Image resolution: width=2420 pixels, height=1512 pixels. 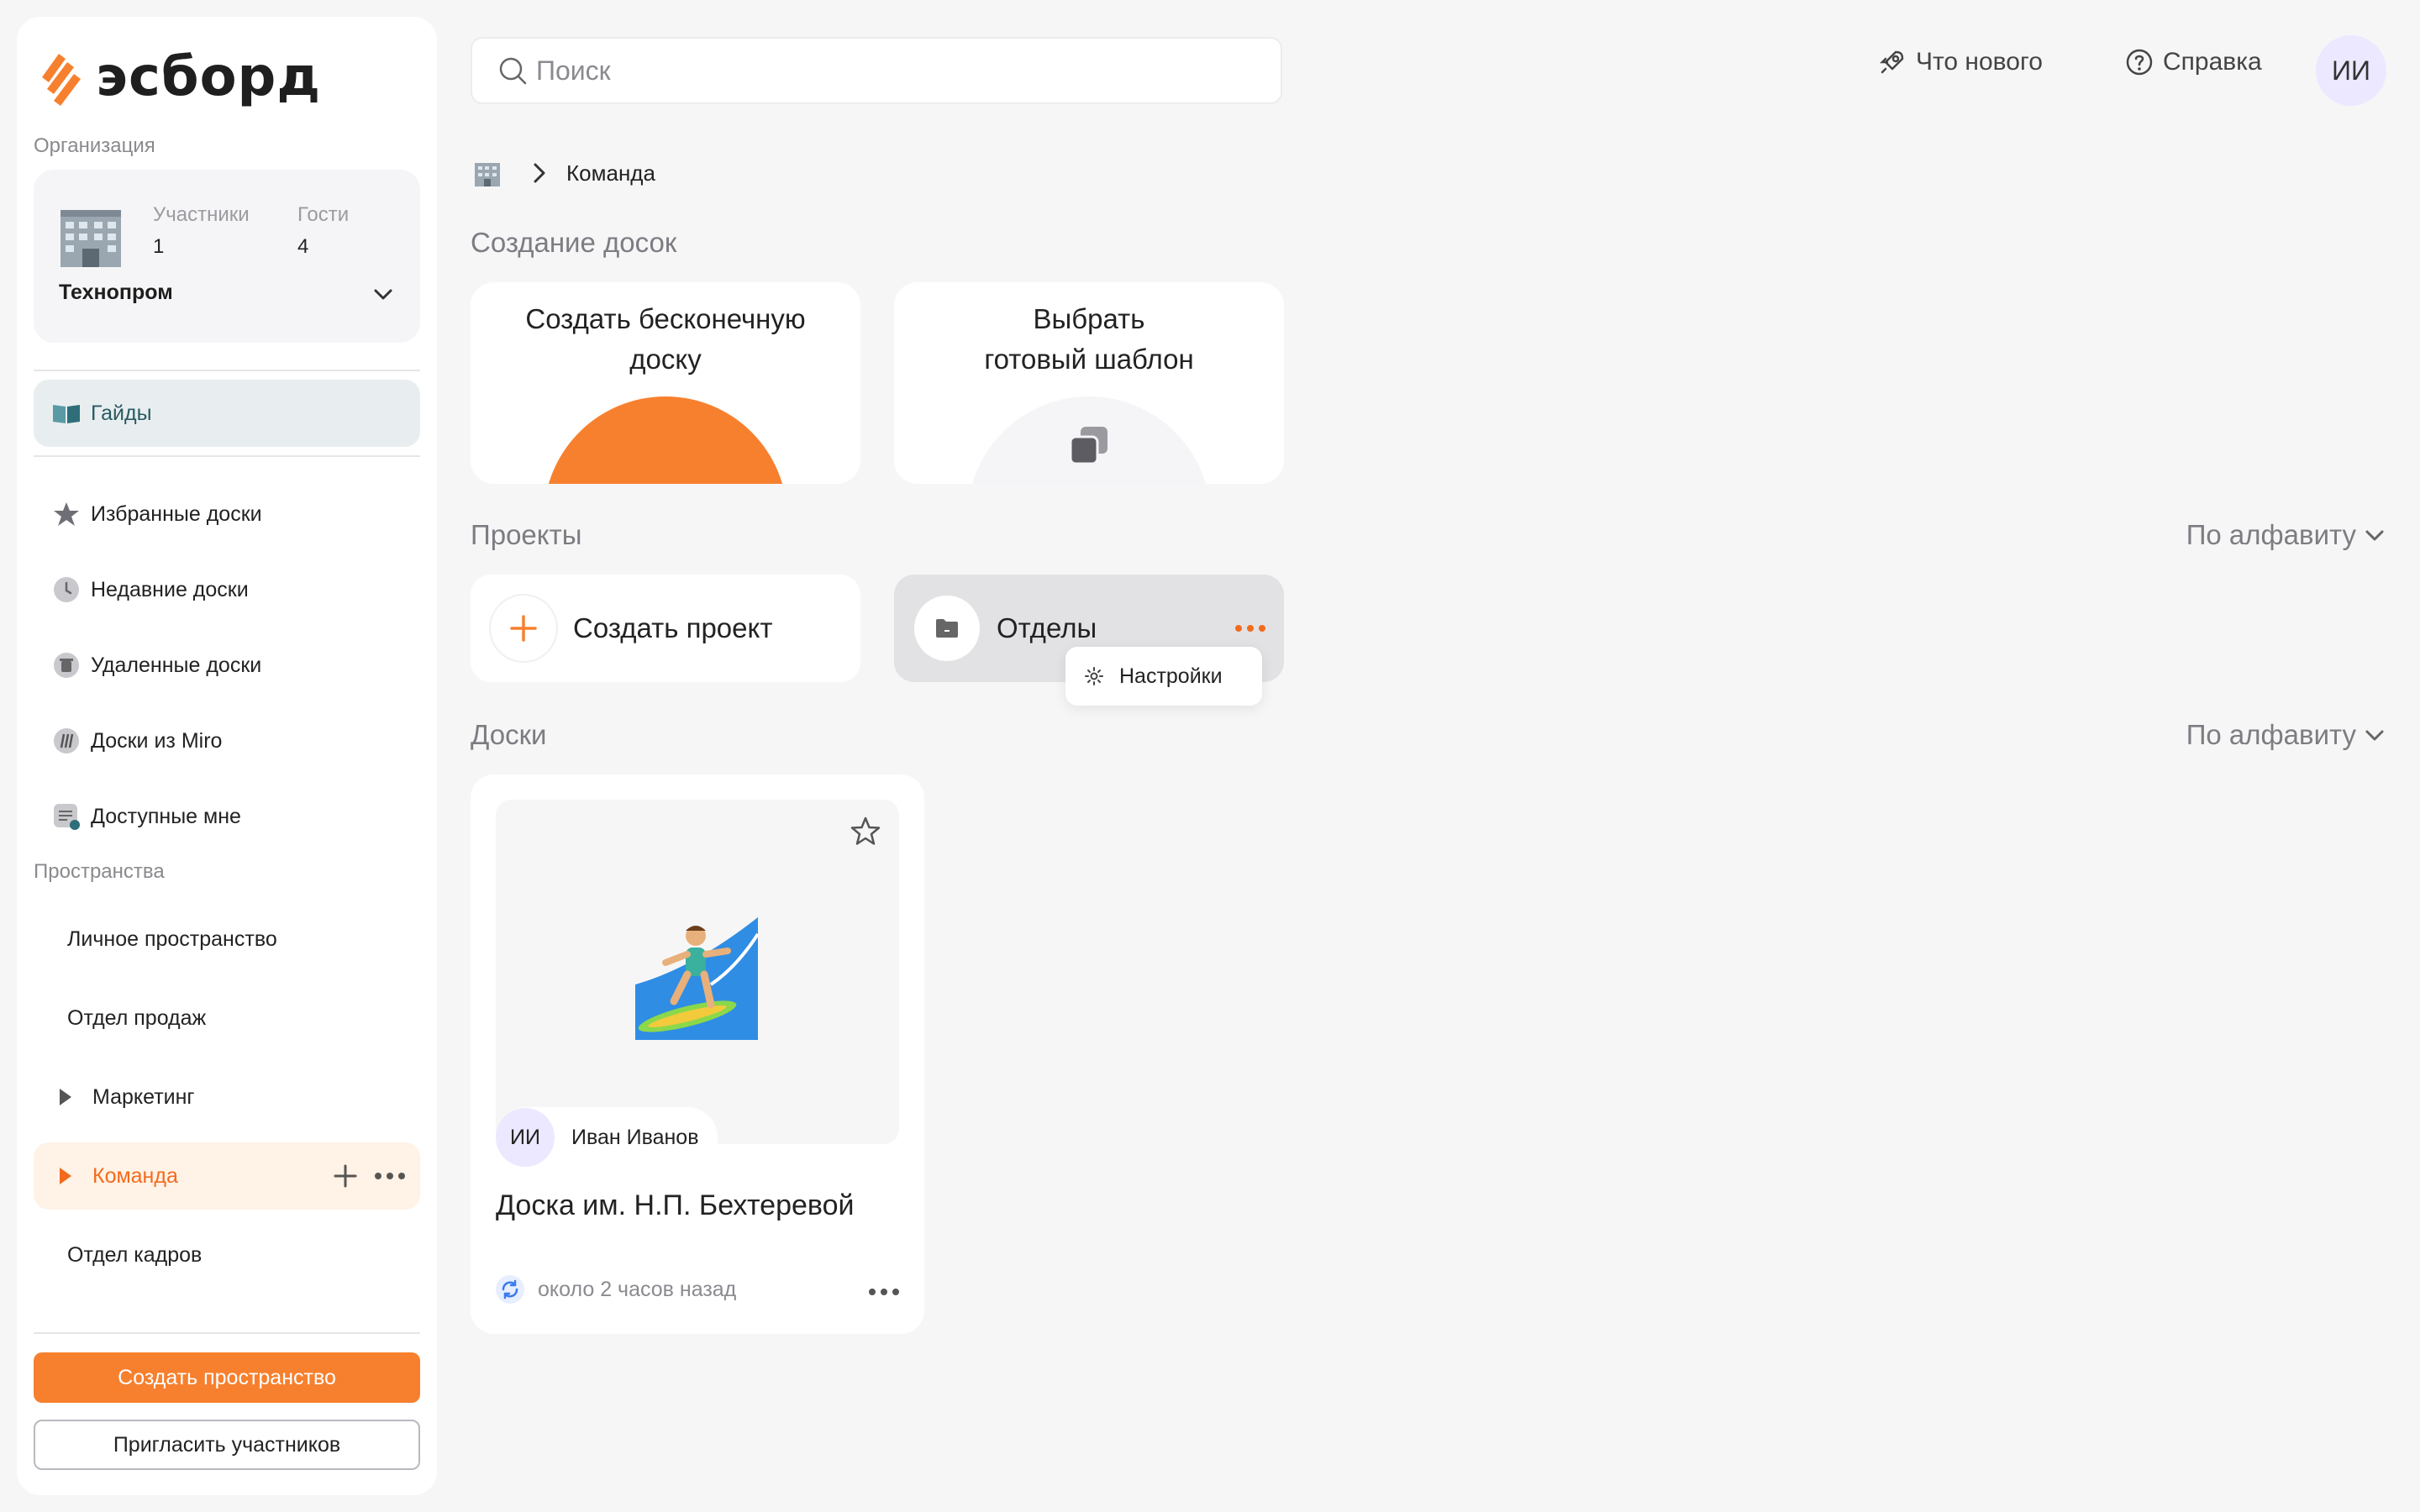 I want to click on space-item-personal: Личное пространство, so click(x=227, y=939).